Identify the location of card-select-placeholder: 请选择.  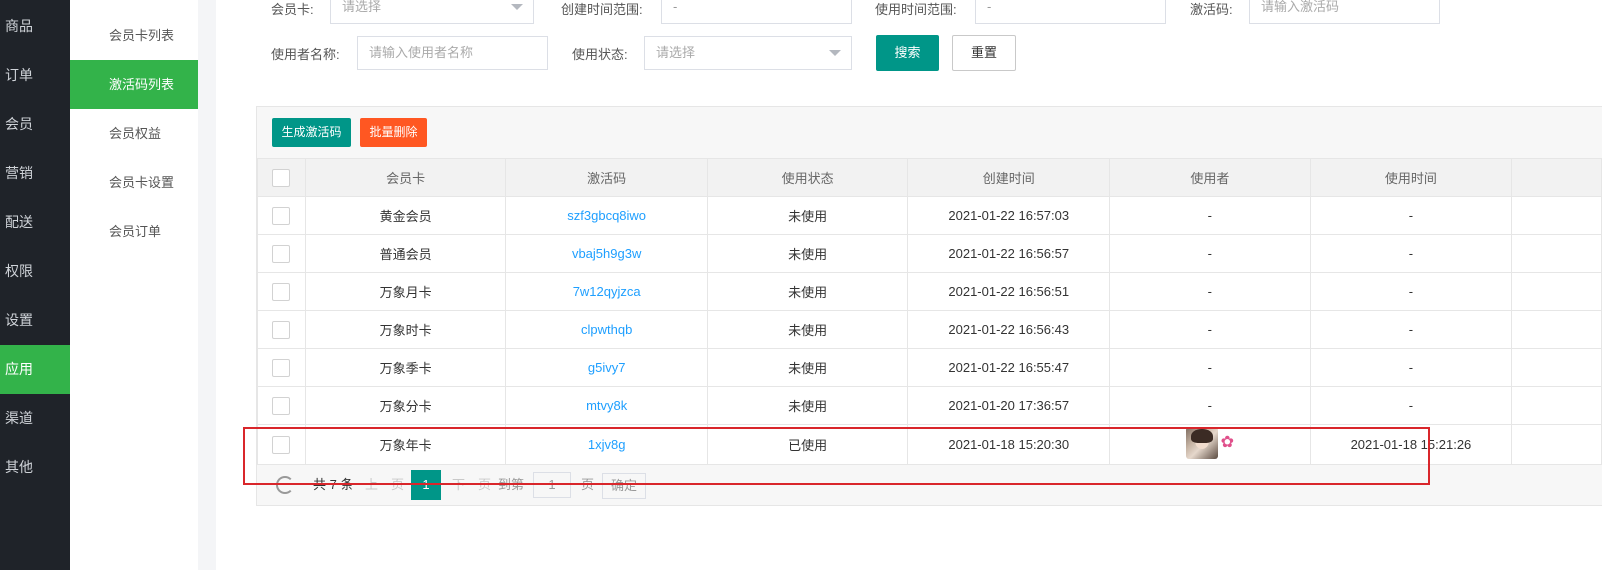
(362, 7).